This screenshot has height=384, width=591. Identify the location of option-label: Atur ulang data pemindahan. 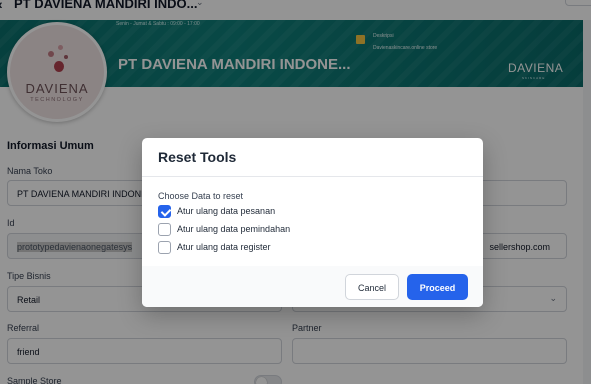
(234, 229).